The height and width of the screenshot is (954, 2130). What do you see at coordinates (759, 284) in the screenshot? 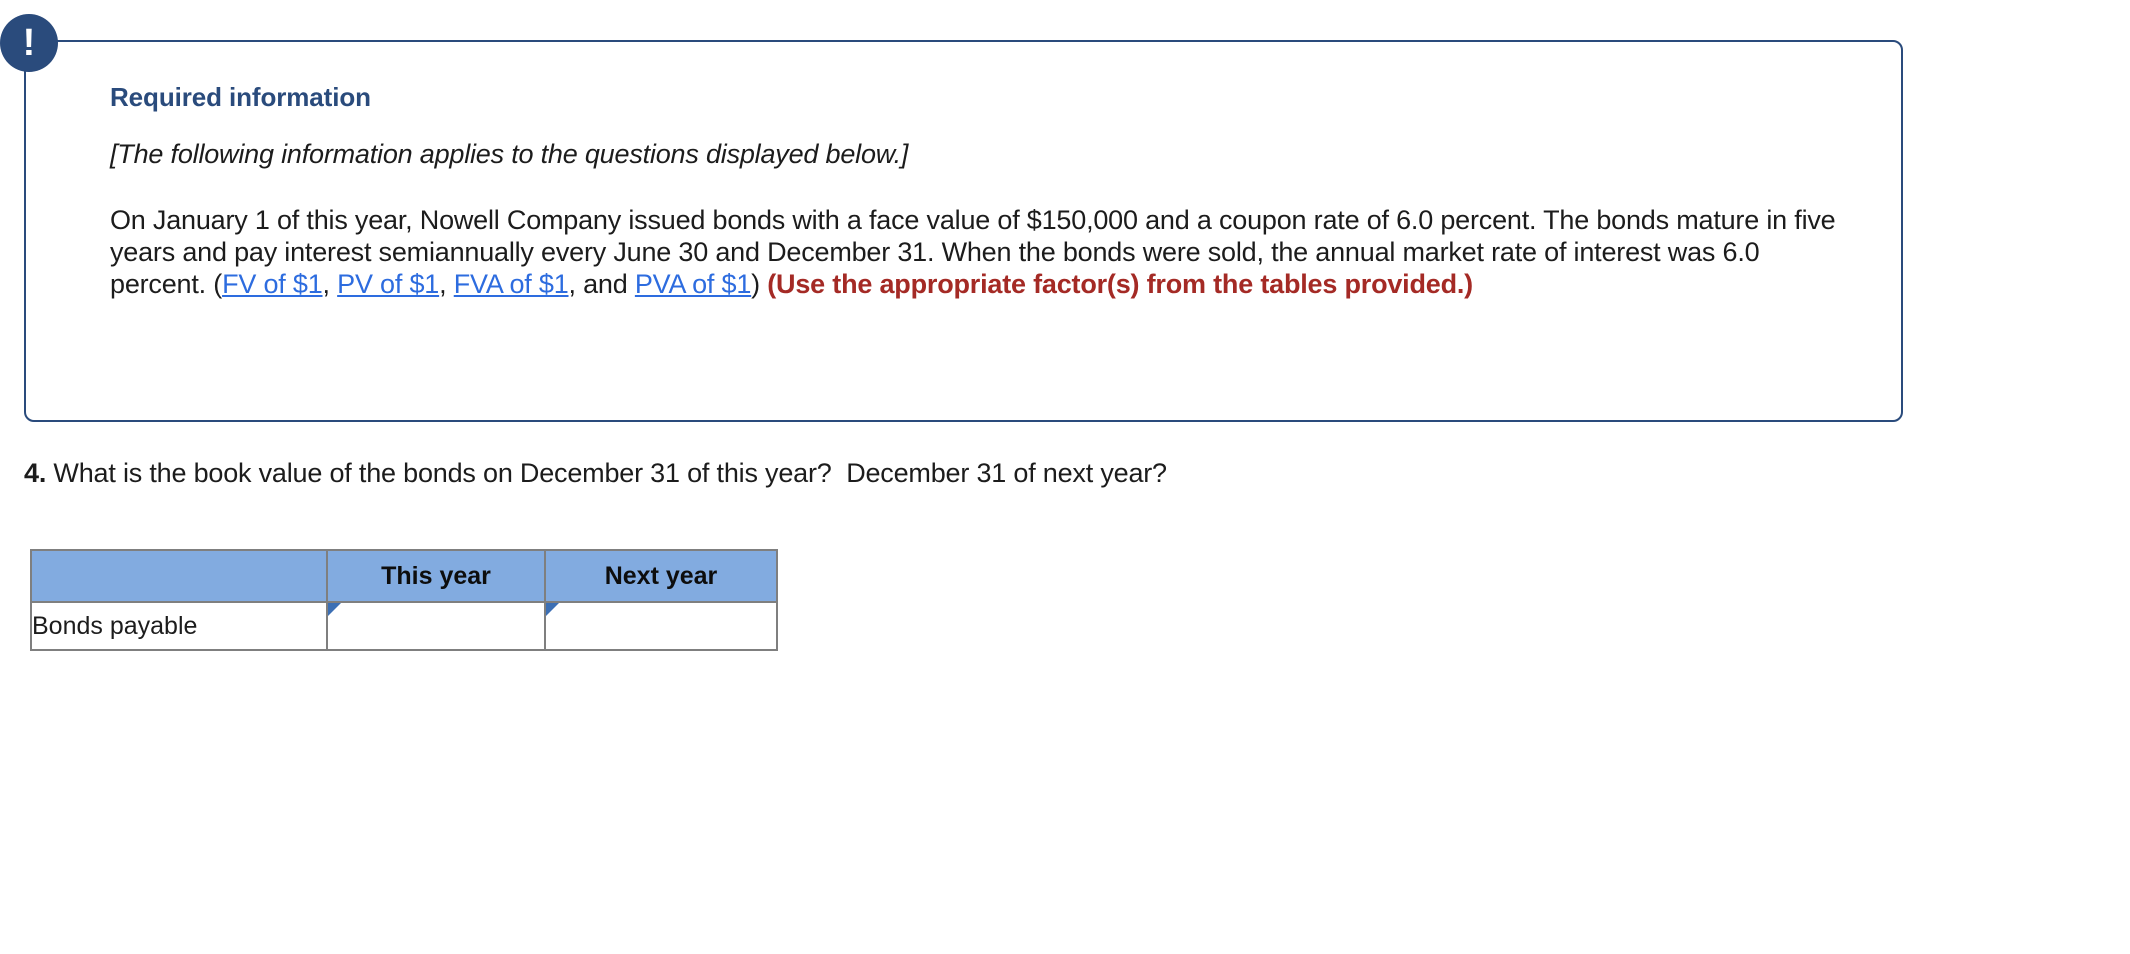
I see `scenario-close-paren: )` at bounding box center [759, 284].